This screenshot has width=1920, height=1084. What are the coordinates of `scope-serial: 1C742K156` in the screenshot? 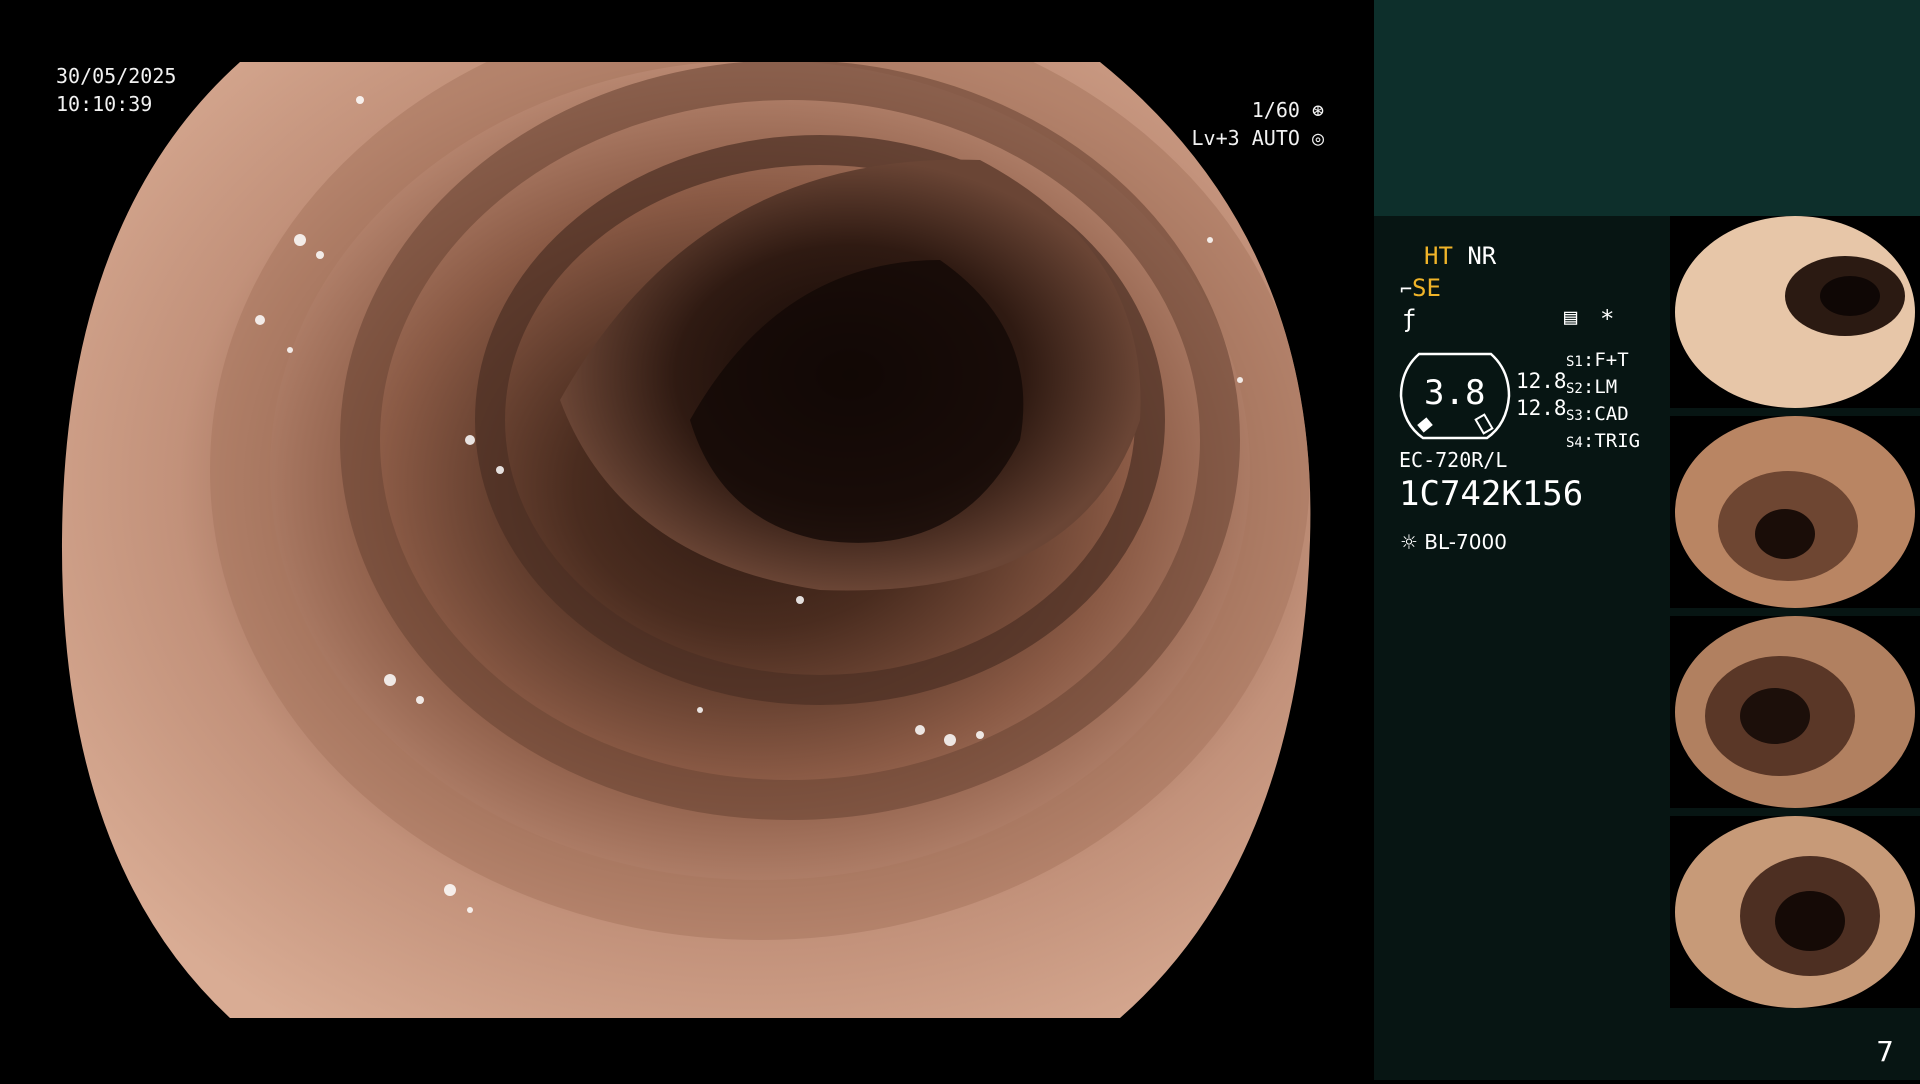 It's located at (1491, 494).